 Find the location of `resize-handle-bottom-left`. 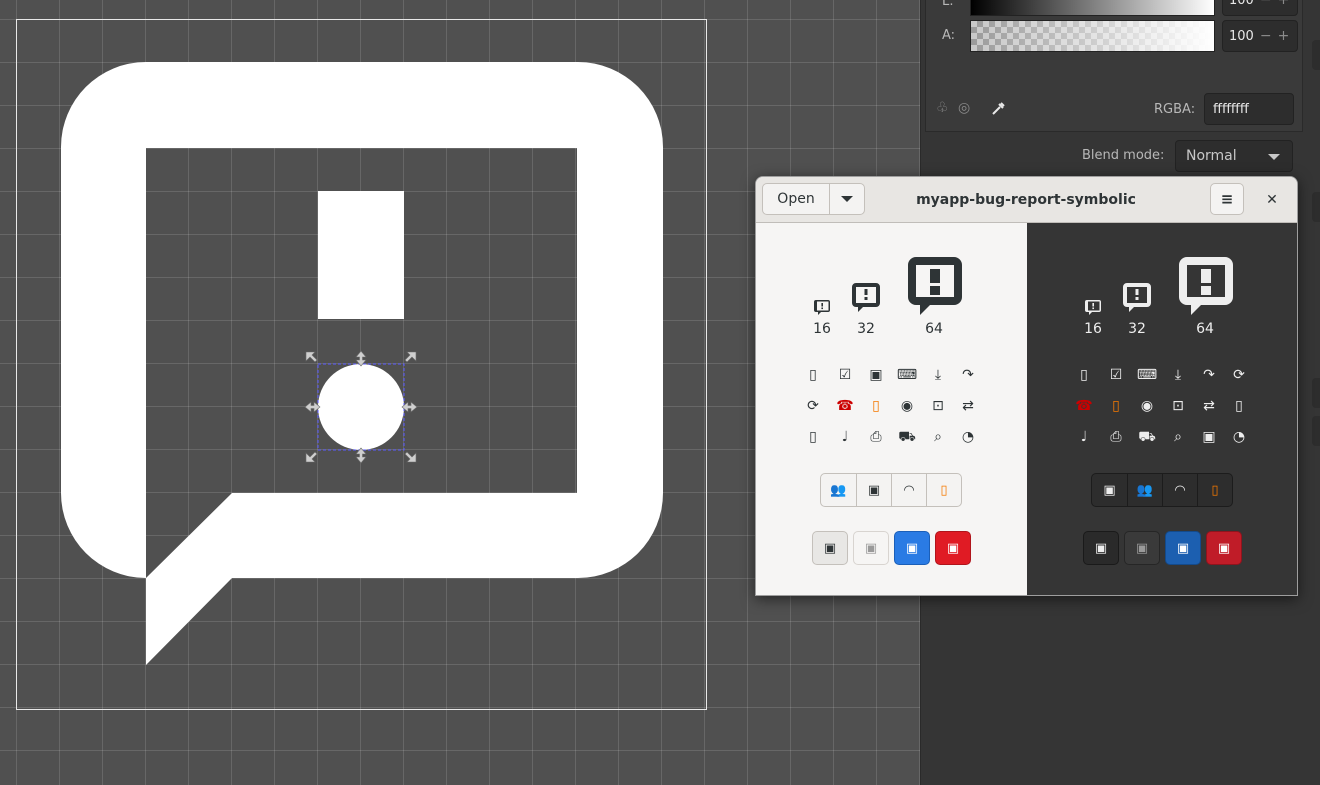

resize-handle-bottom-left is located at coordinates (311, 457).